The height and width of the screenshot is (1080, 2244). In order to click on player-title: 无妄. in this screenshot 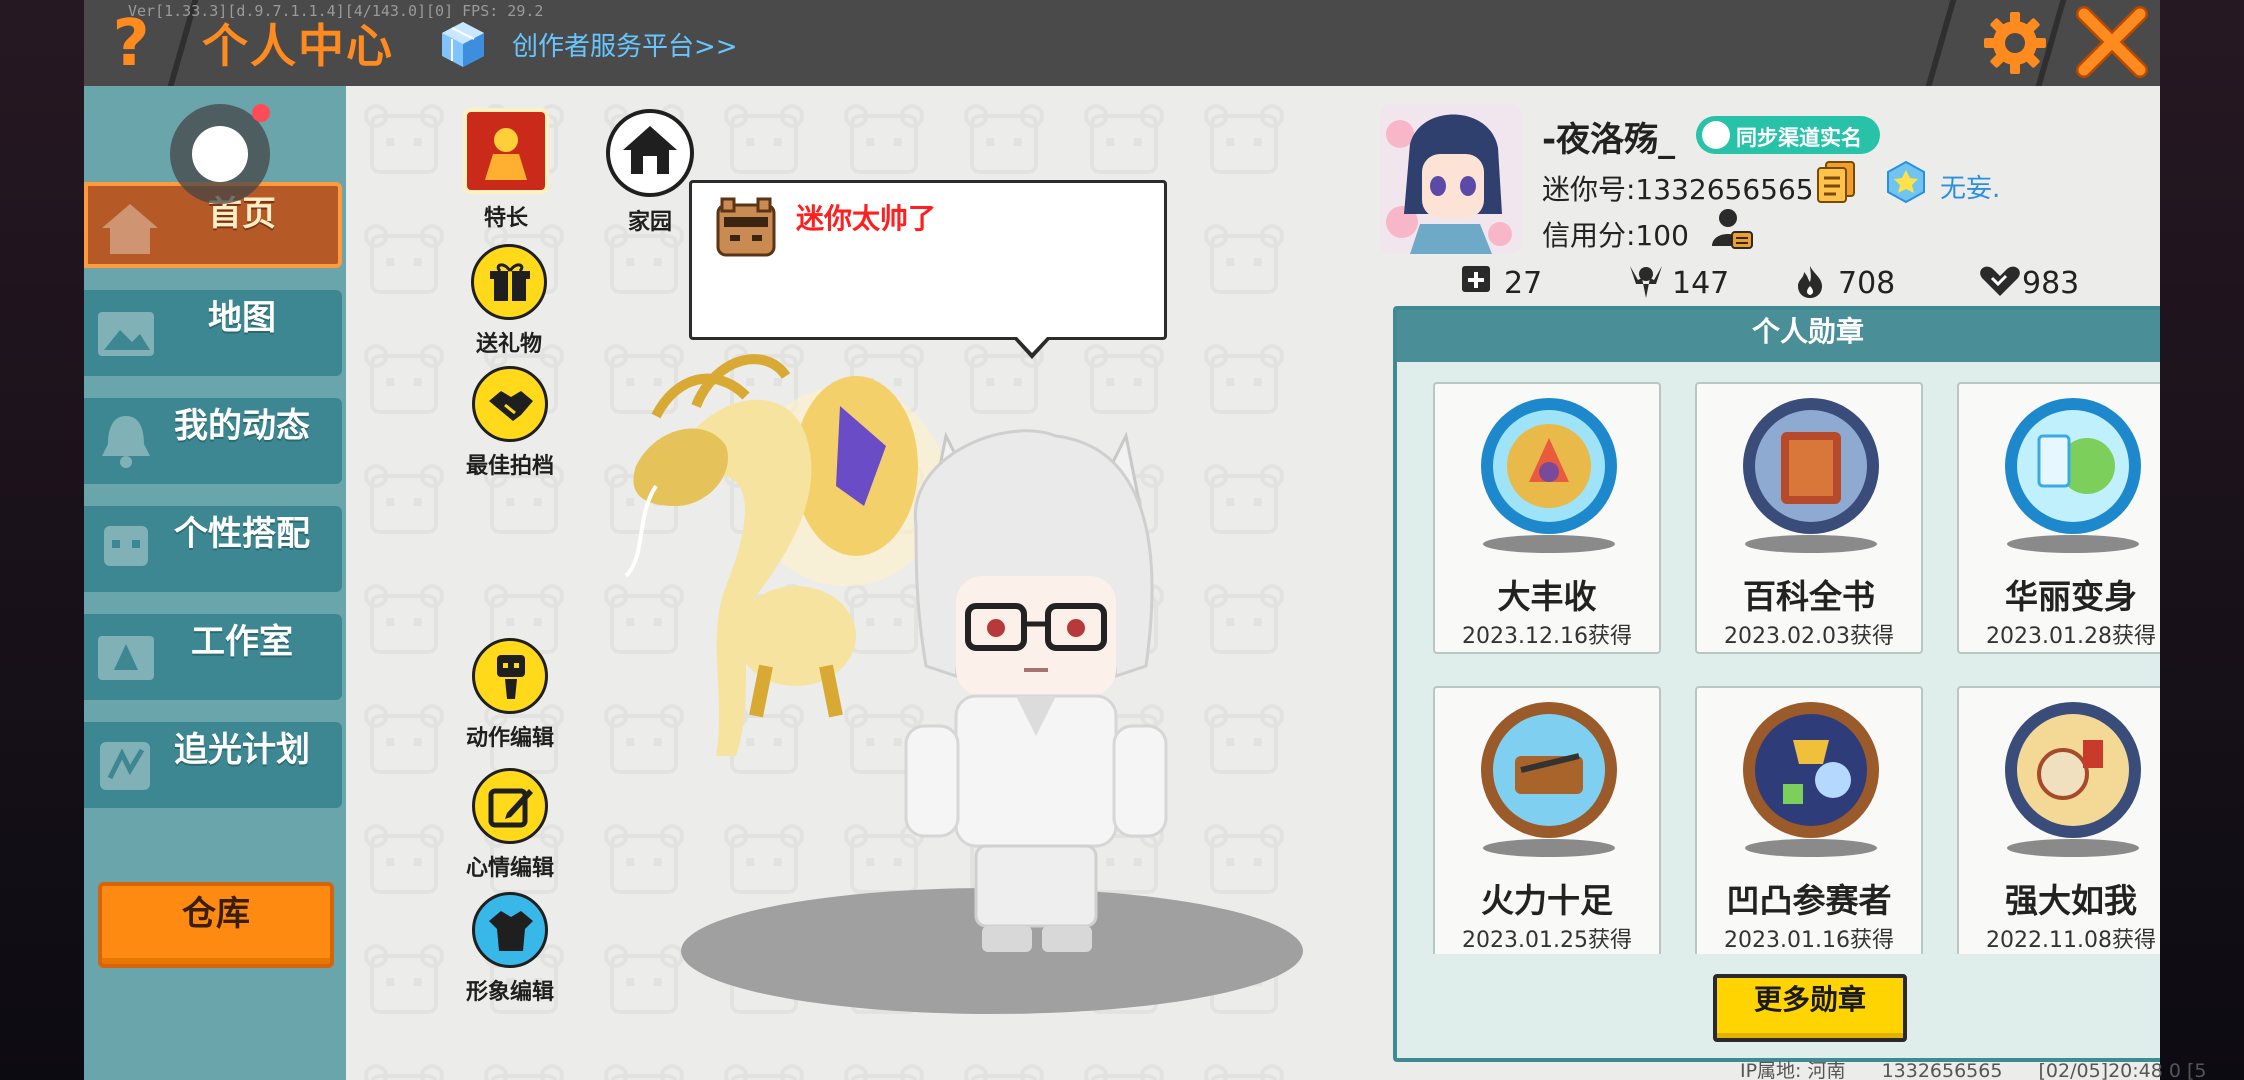, I will do `click(1970, 186)`.